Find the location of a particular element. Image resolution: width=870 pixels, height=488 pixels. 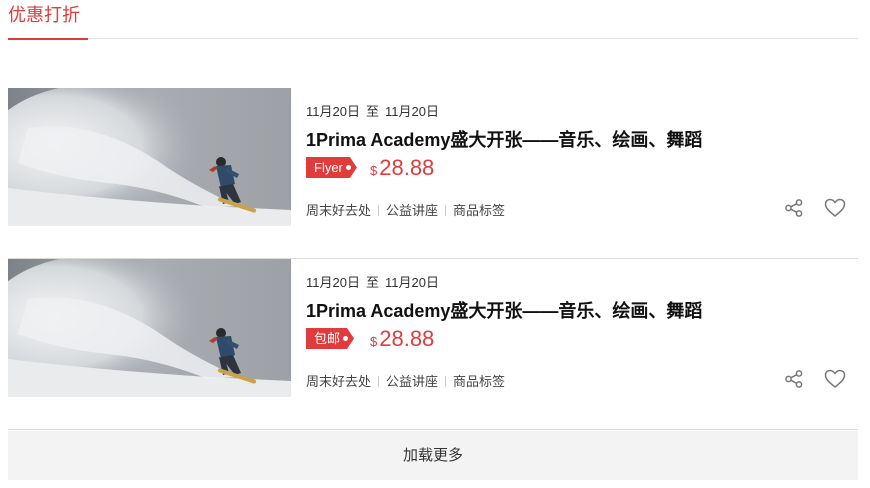

tab-active-underline is located at coordinates (48, 39).